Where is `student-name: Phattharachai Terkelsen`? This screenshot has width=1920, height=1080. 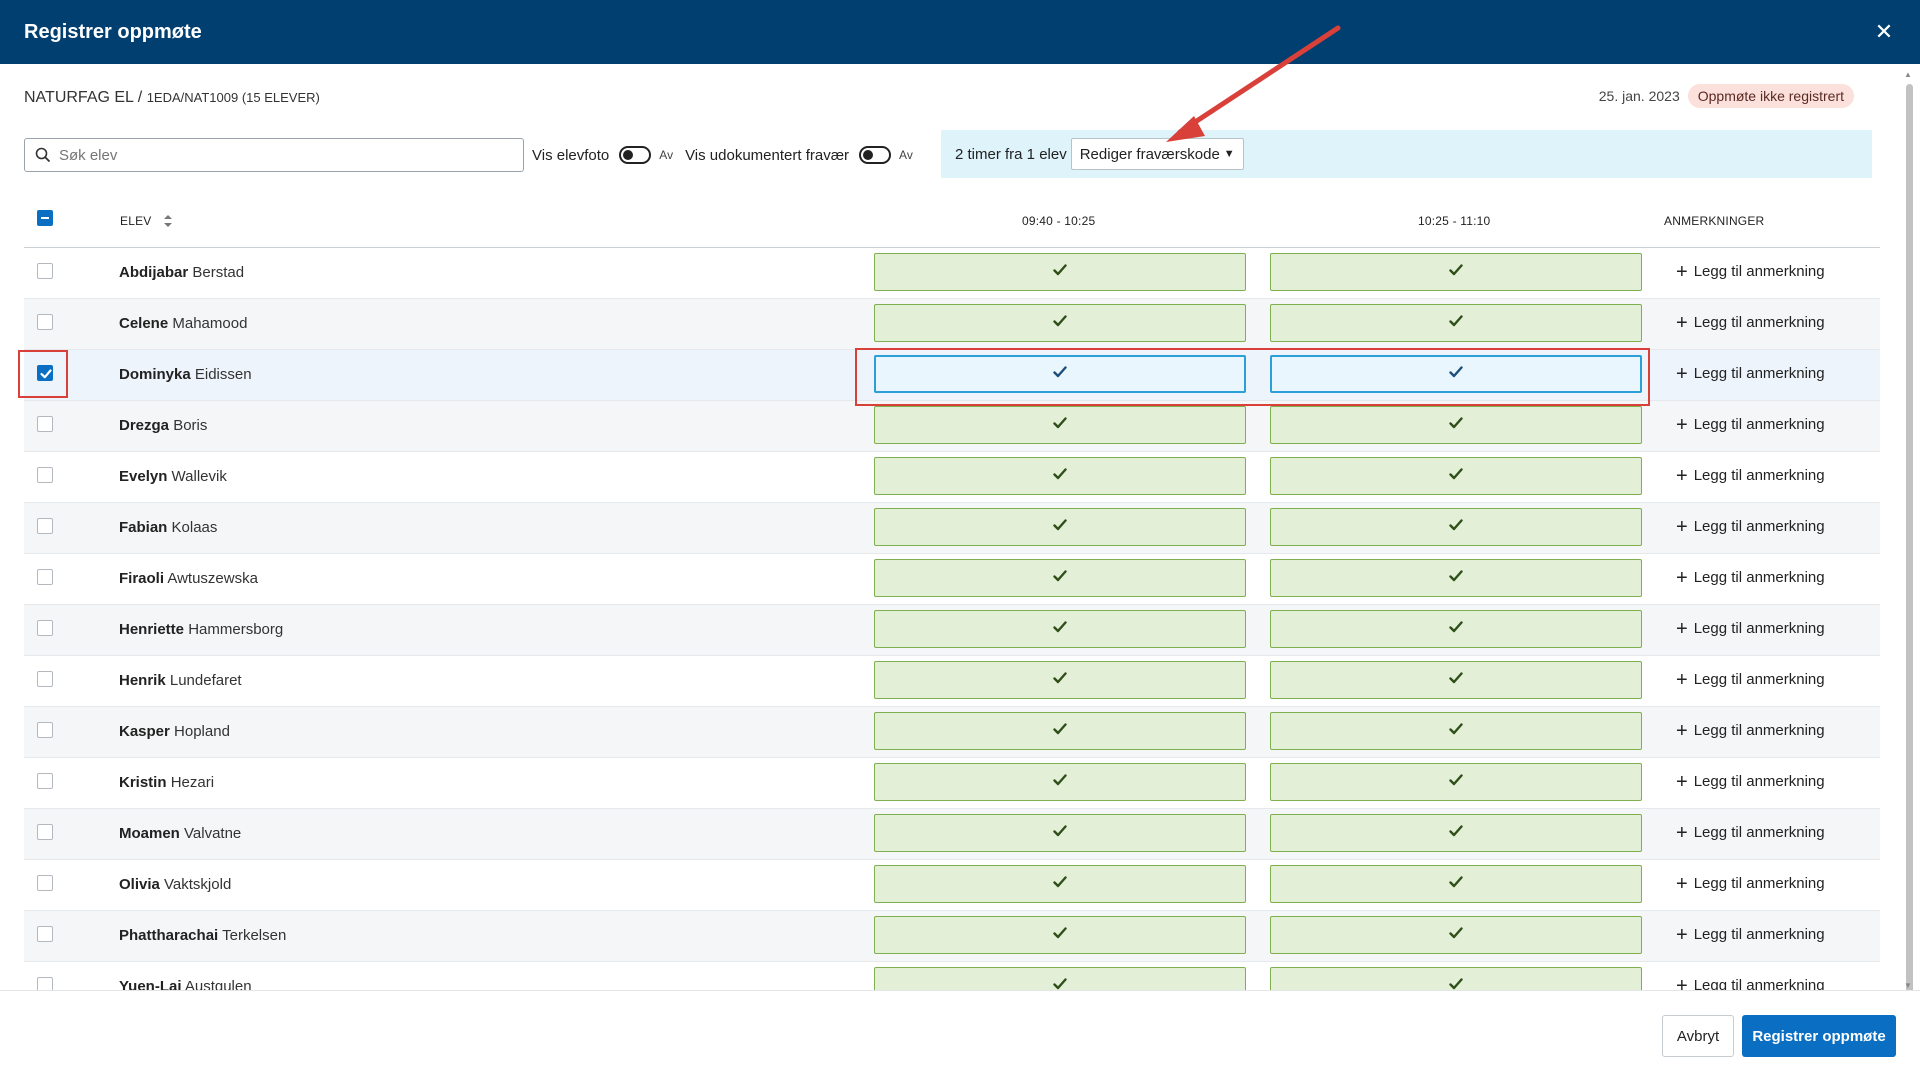
student-name: Phattharachai Terkelsen is located at coordinates (202, 935).